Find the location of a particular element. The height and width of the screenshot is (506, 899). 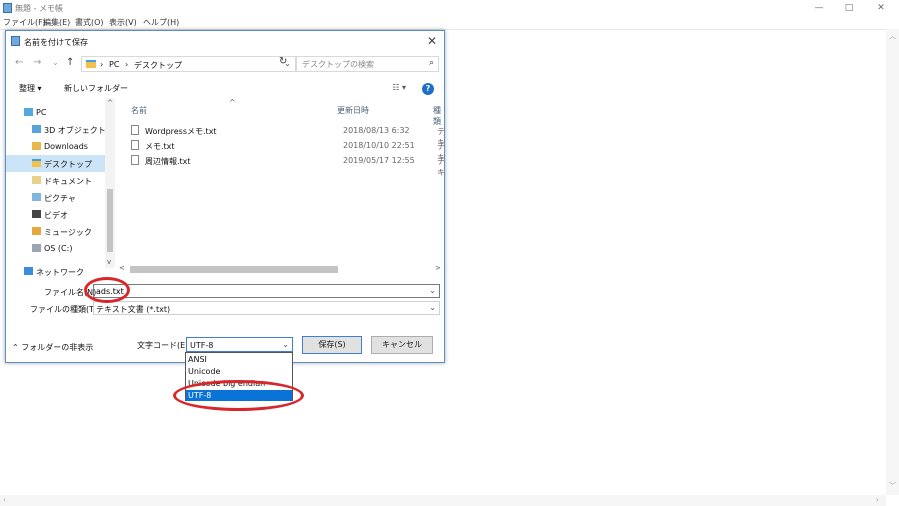

encoding-option-ansi: ANSI is located at coordinates (239, 359).